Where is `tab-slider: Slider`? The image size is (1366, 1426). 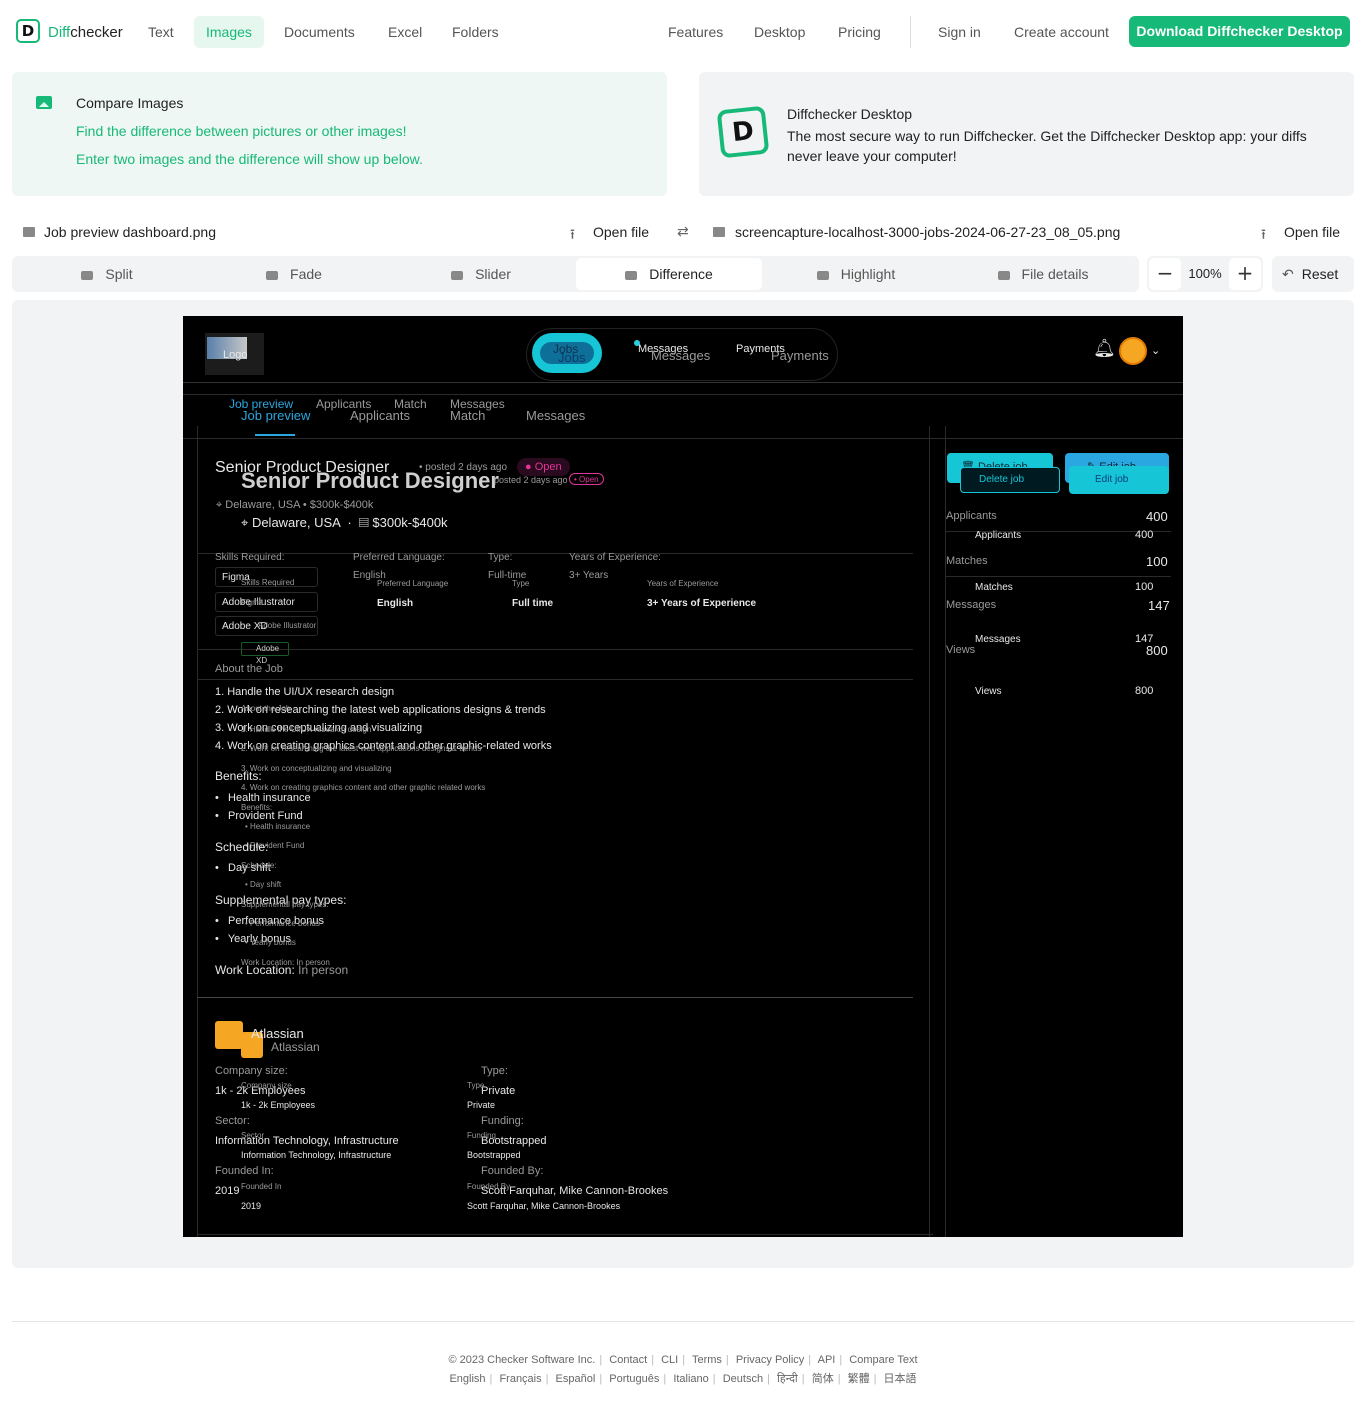
tab-slider: Slider is located at coordinates (481, 274).